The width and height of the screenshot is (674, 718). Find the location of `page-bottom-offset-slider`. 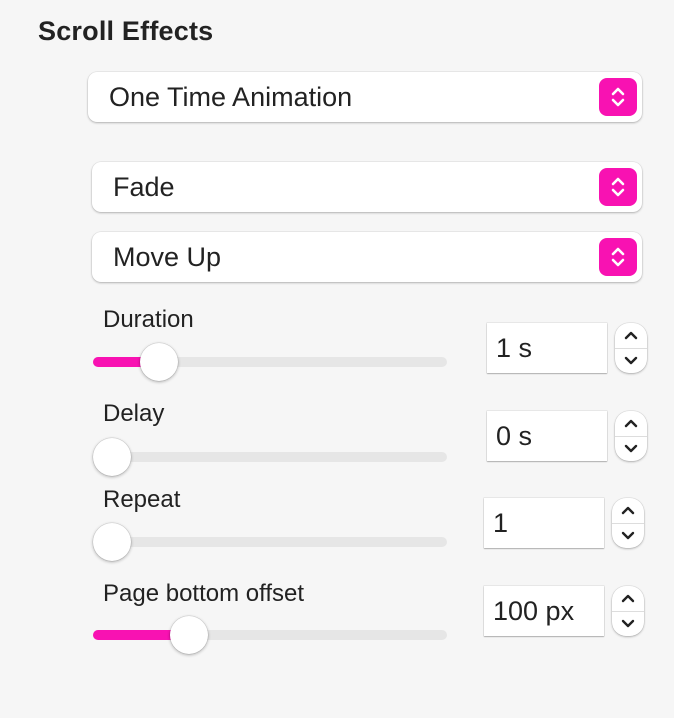

page-bottom-offset-slider is located at coordinates (270, 635).